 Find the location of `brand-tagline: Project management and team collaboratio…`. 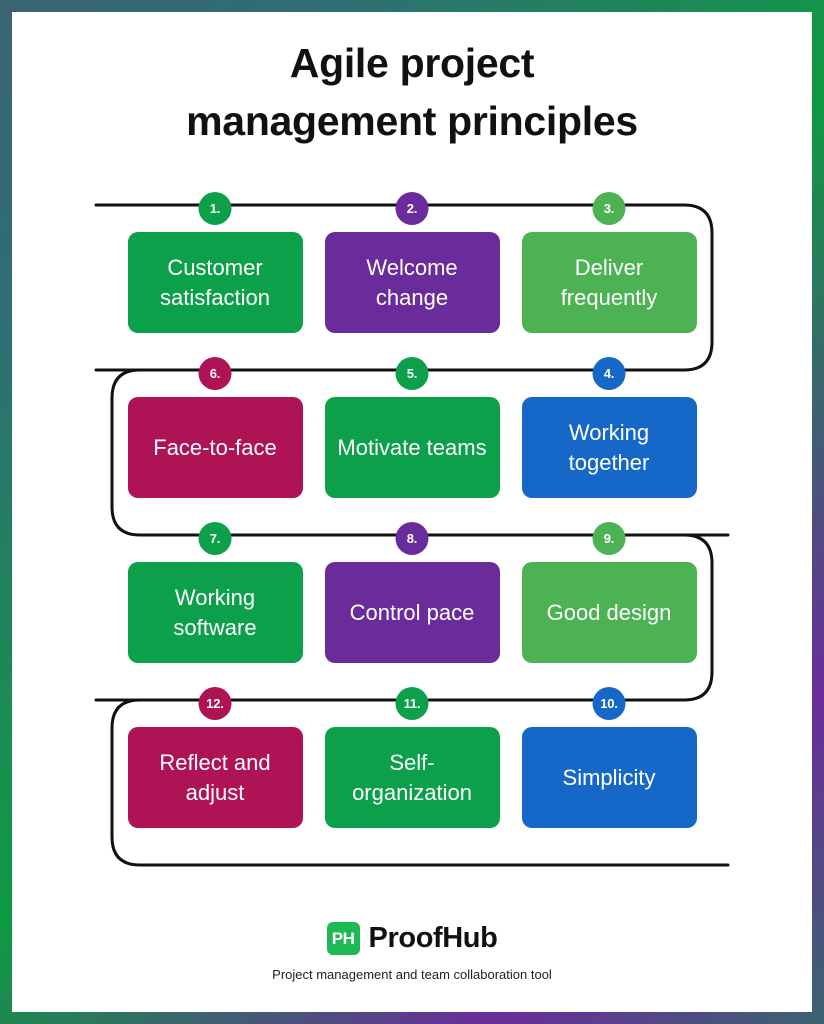

brand-tagline: Project management and team collaboratio… is located at coordinates (412, 974).